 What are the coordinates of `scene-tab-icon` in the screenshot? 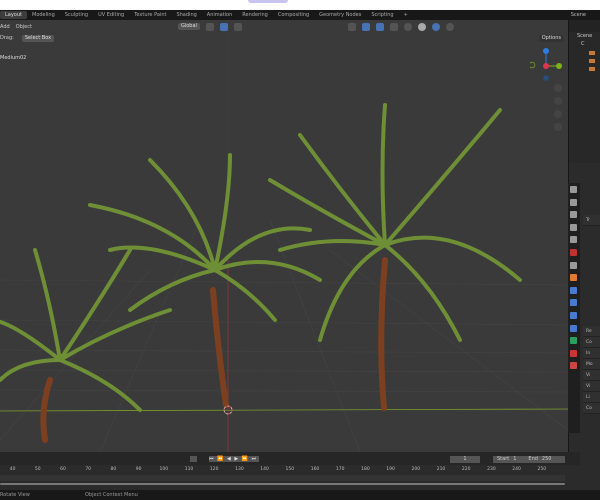 It's located at (573, 240).